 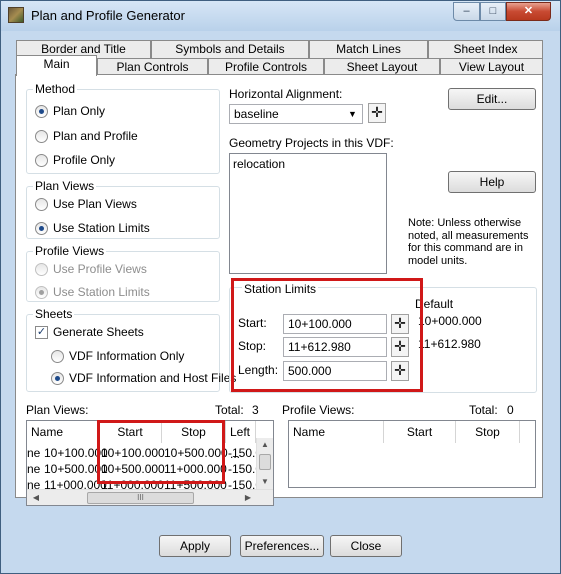 I want to click on start-default-value: 10+000.000, so click(x=450, y=321).